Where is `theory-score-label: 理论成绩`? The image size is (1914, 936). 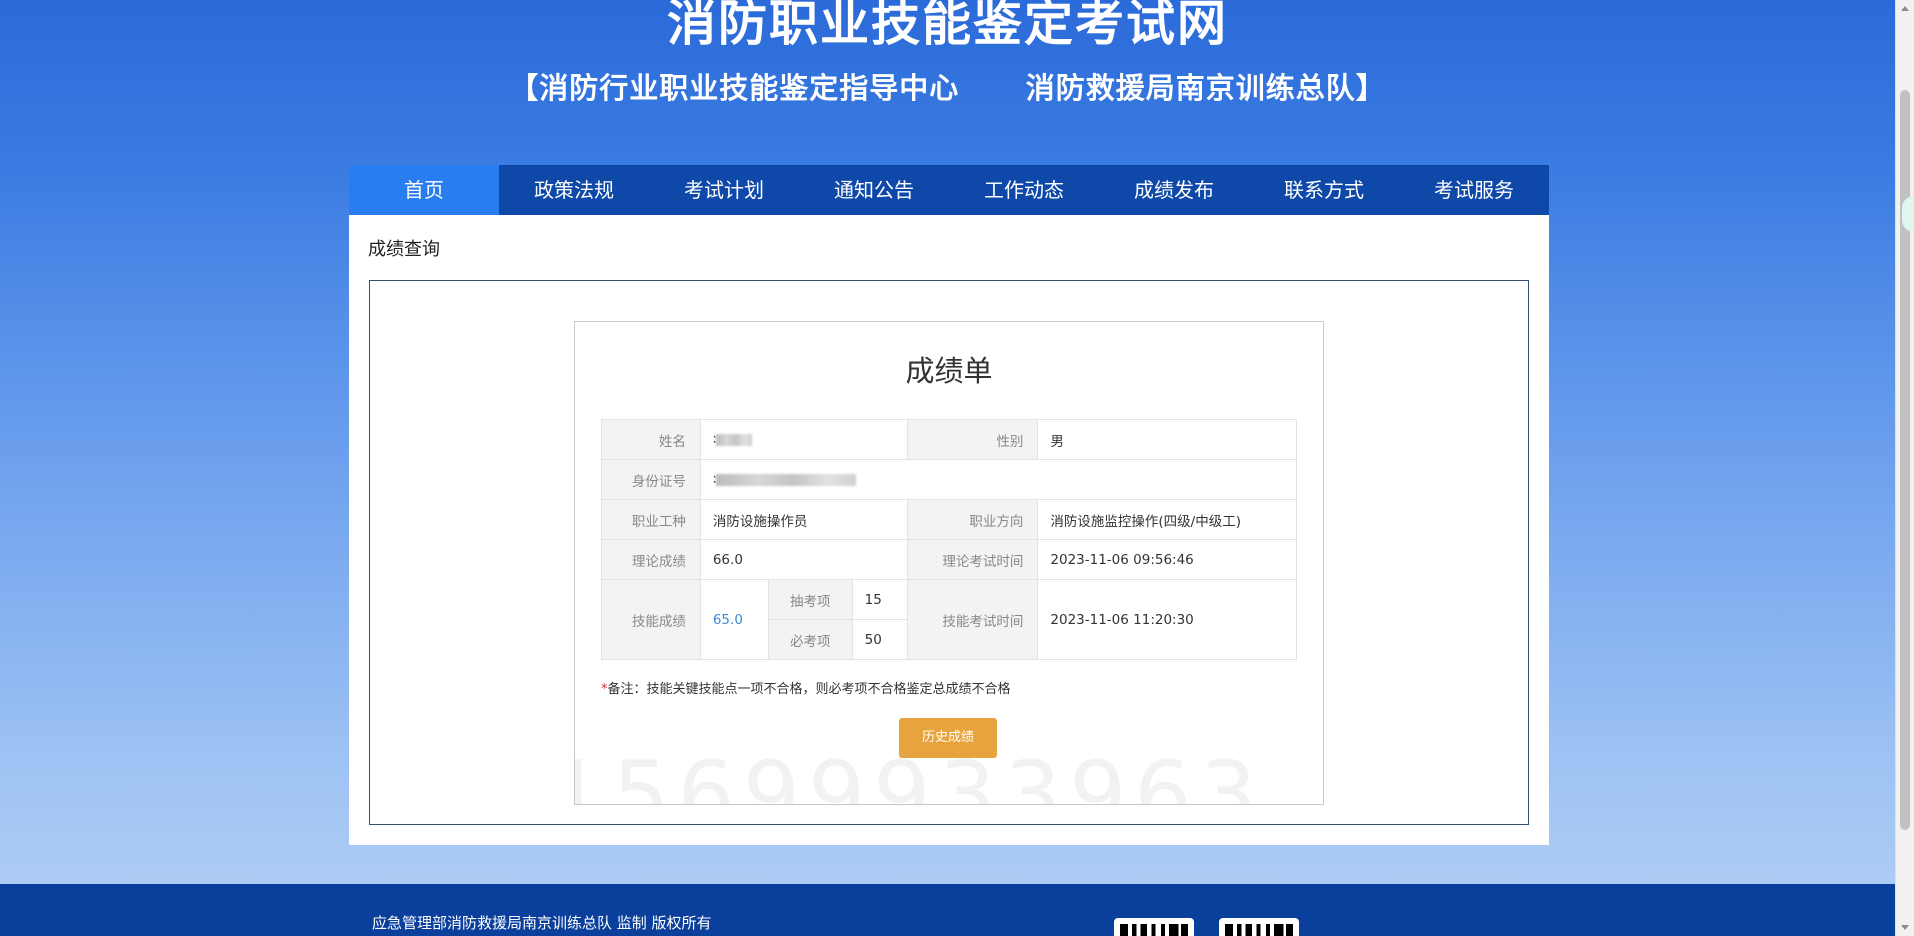 theory-score-label: 理论成绩 is located at coordinates (651, 559).